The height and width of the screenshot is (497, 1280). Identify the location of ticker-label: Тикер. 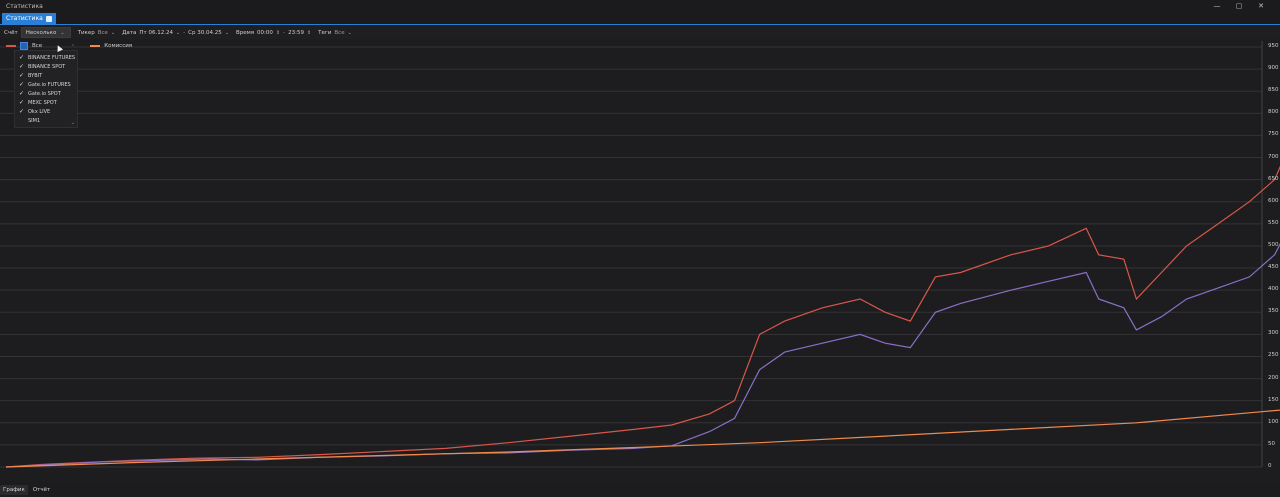
(86, 32).